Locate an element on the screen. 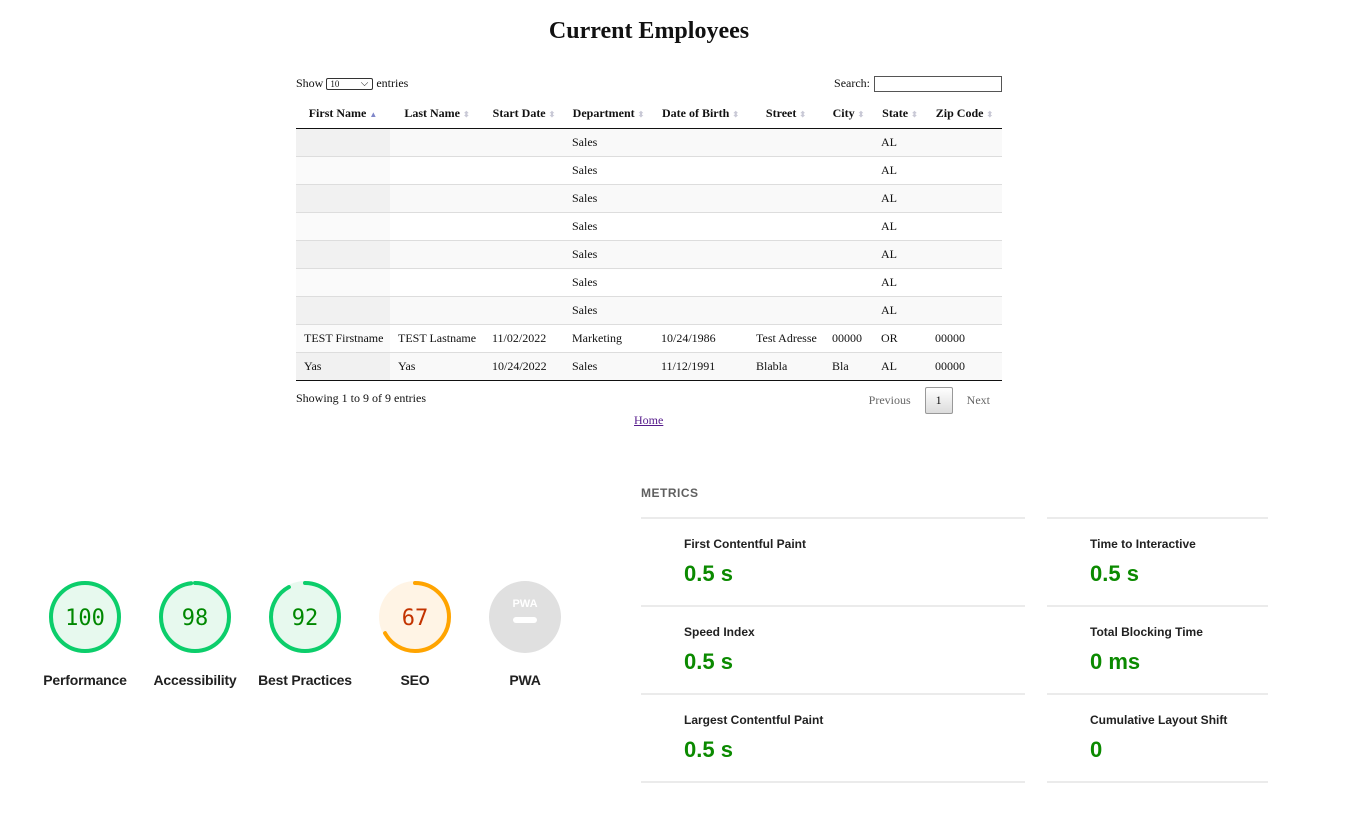 The image size is (1351, 819). column-header-last-name: Last Name ⬍ is located at coordinates (437, 113).